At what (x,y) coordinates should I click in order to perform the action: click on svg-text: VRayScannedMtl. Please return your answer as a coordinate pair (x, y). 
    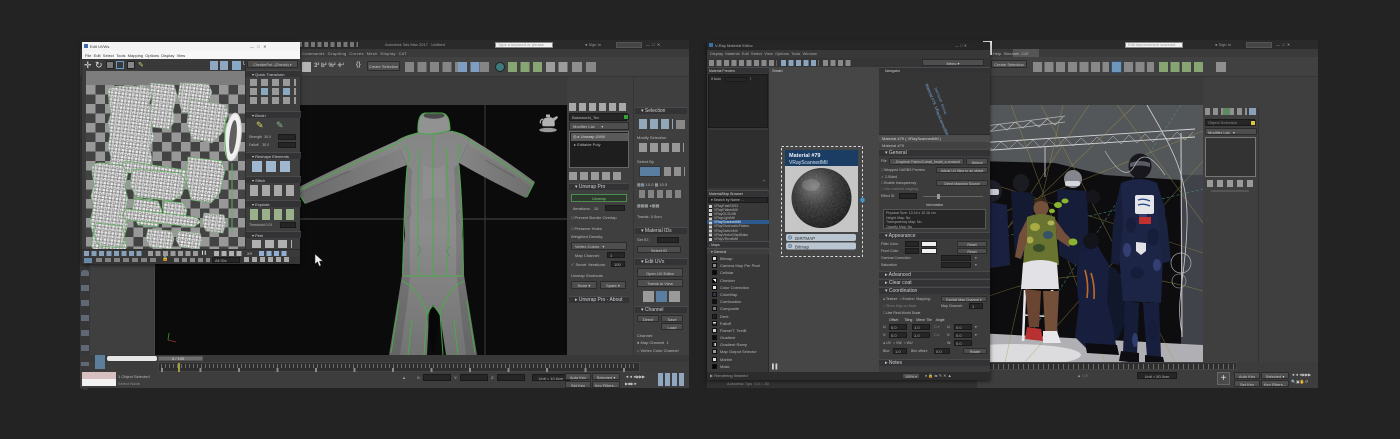
    Looking at the image, I should click on (808, 163).